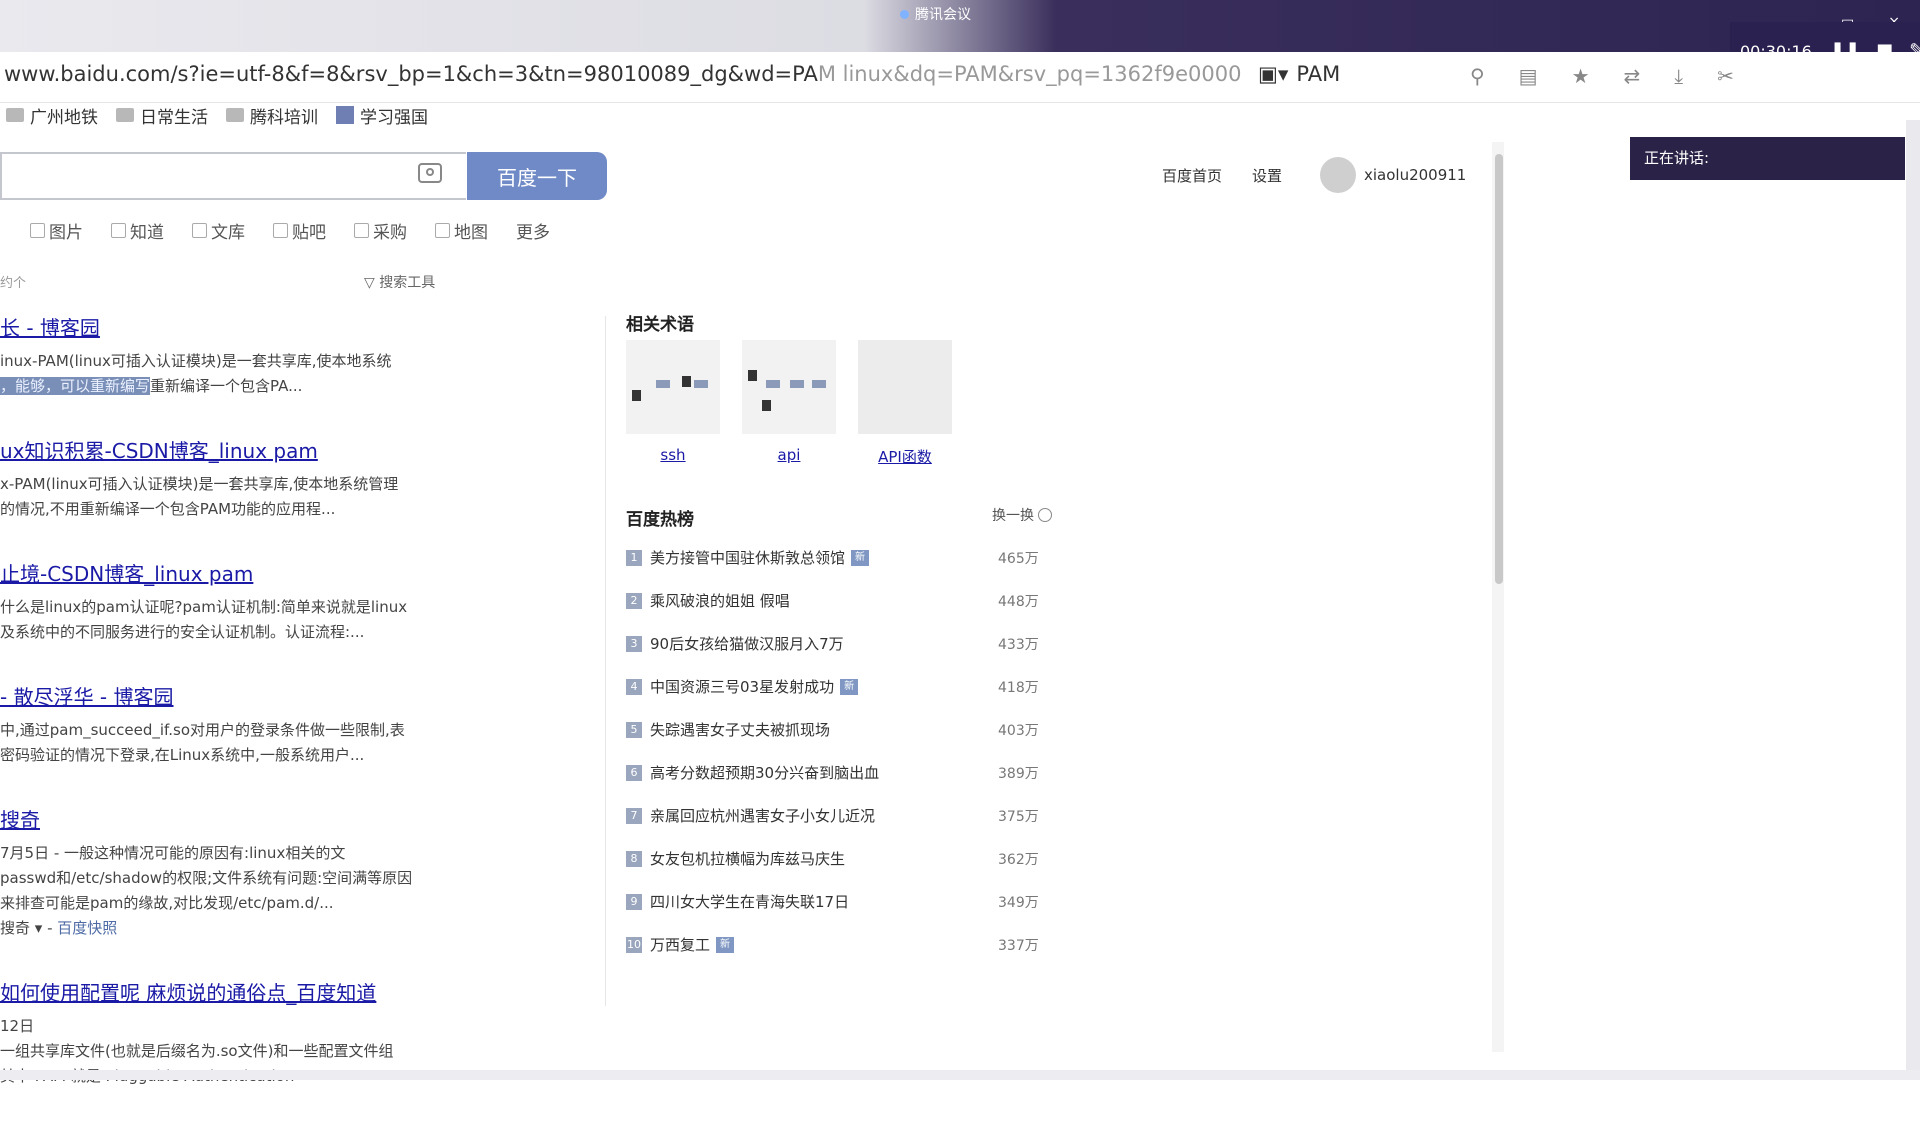 This screenshot has height=1125, width=1920. Describe the element at coordinates (199, 230) in the screenshot. I see `wenku-icon` at that location.